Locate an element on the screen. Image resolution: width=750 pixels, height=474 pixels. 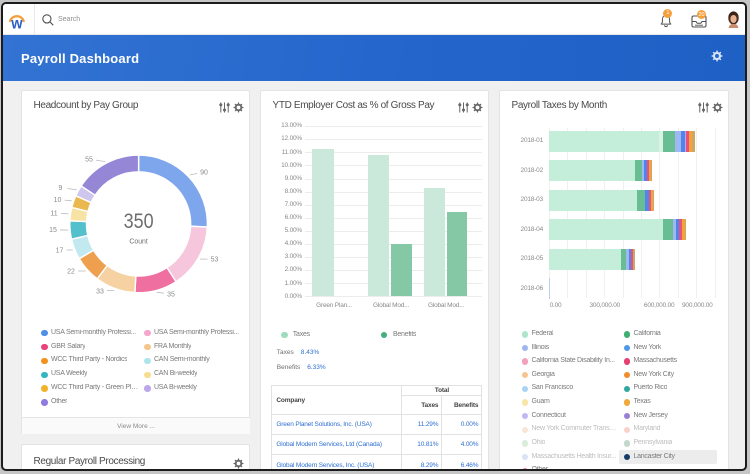
svg-text: 55 is located at coordinates (89, 159).